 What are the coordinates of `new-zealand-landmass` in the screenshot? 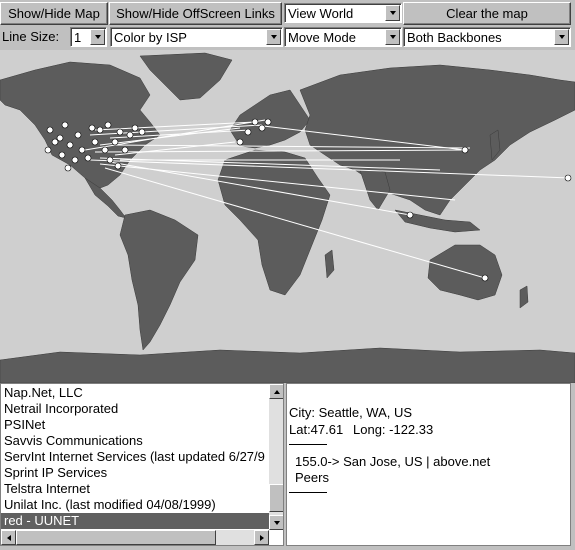 It's located at (524, 297).